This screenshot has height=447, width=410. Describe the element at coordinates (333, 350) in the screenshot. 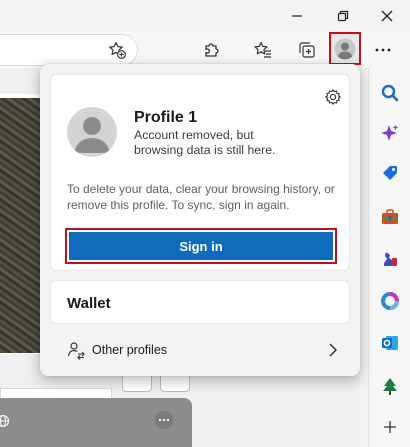

I see `chevron-right-icon` at that location.